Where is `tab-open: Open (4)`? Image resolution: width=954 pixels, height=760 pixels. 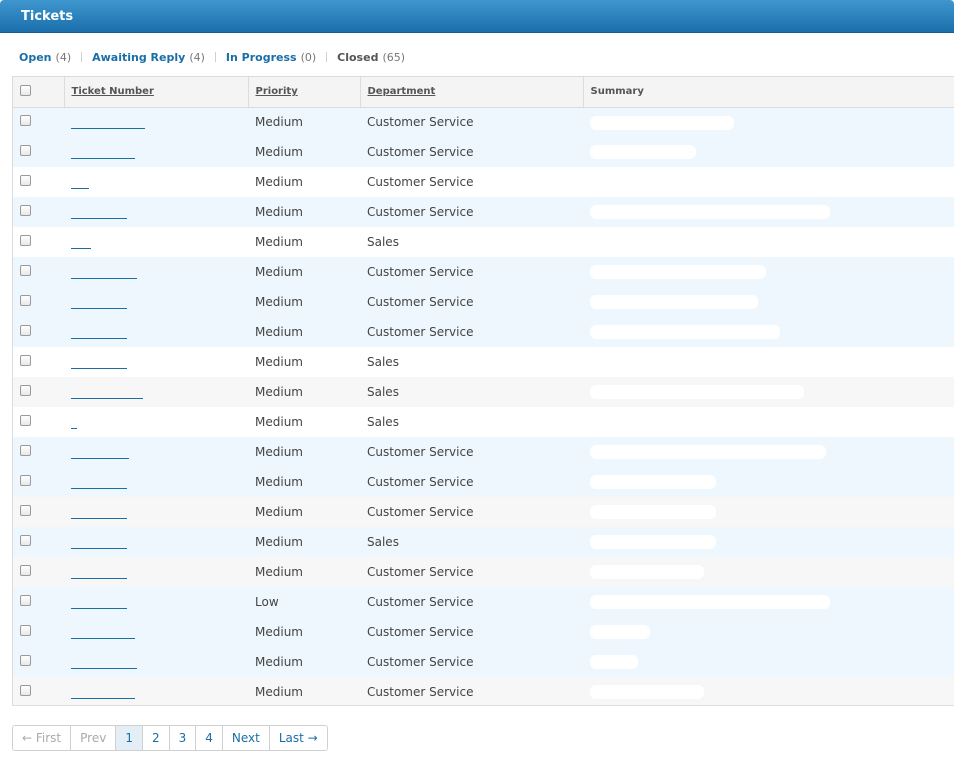
tab-open: Open (4) is located at coordinates (45, 57).